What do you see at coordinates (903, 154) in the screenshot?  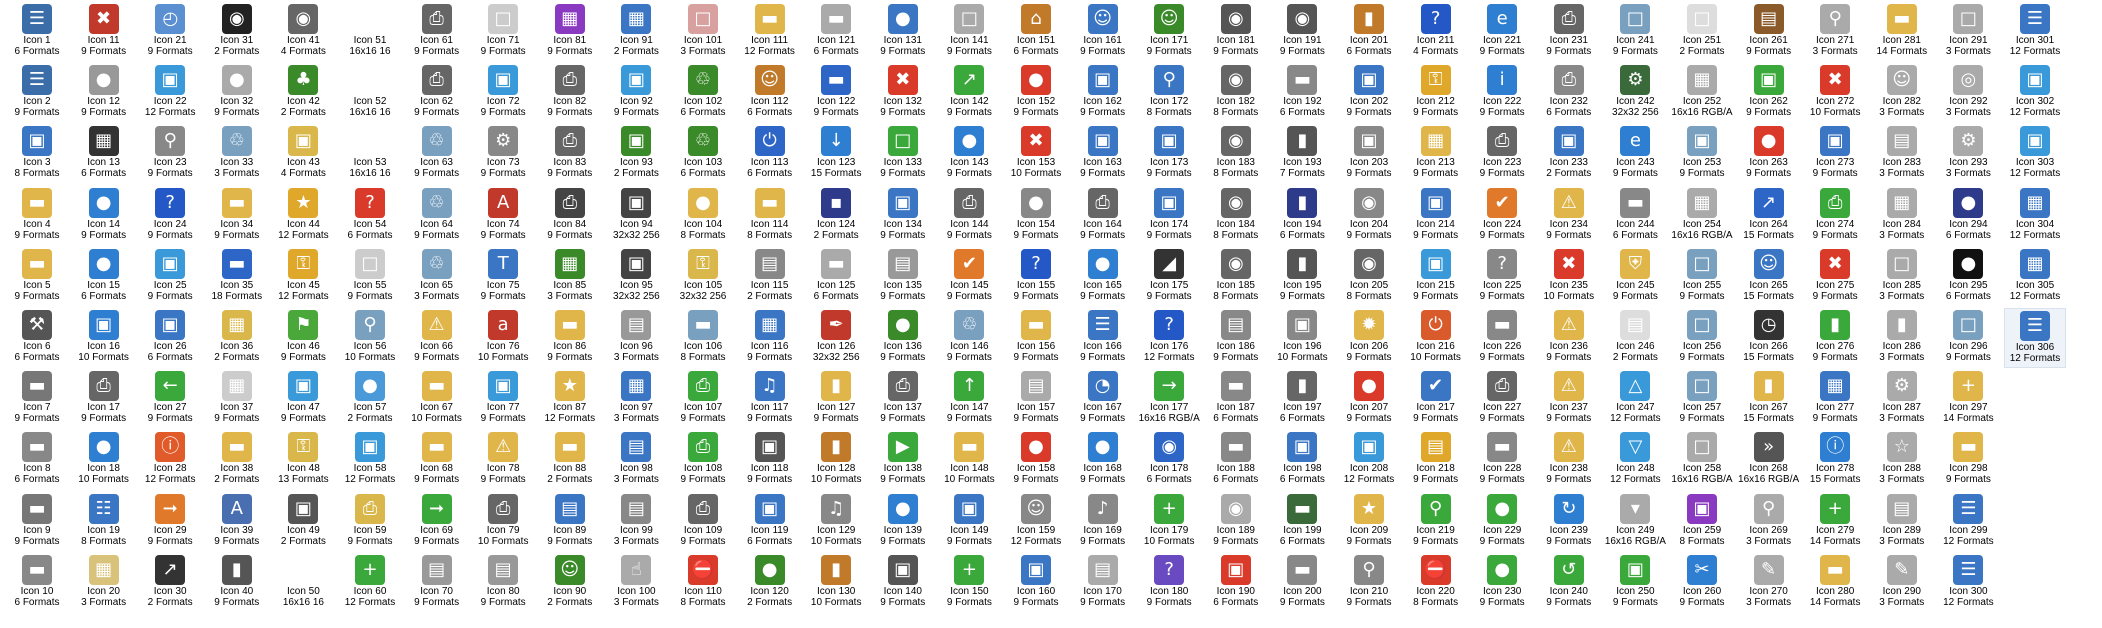 I see `icon-item: □ Icon 133 9 Formats` at bounding box center [903, 154].